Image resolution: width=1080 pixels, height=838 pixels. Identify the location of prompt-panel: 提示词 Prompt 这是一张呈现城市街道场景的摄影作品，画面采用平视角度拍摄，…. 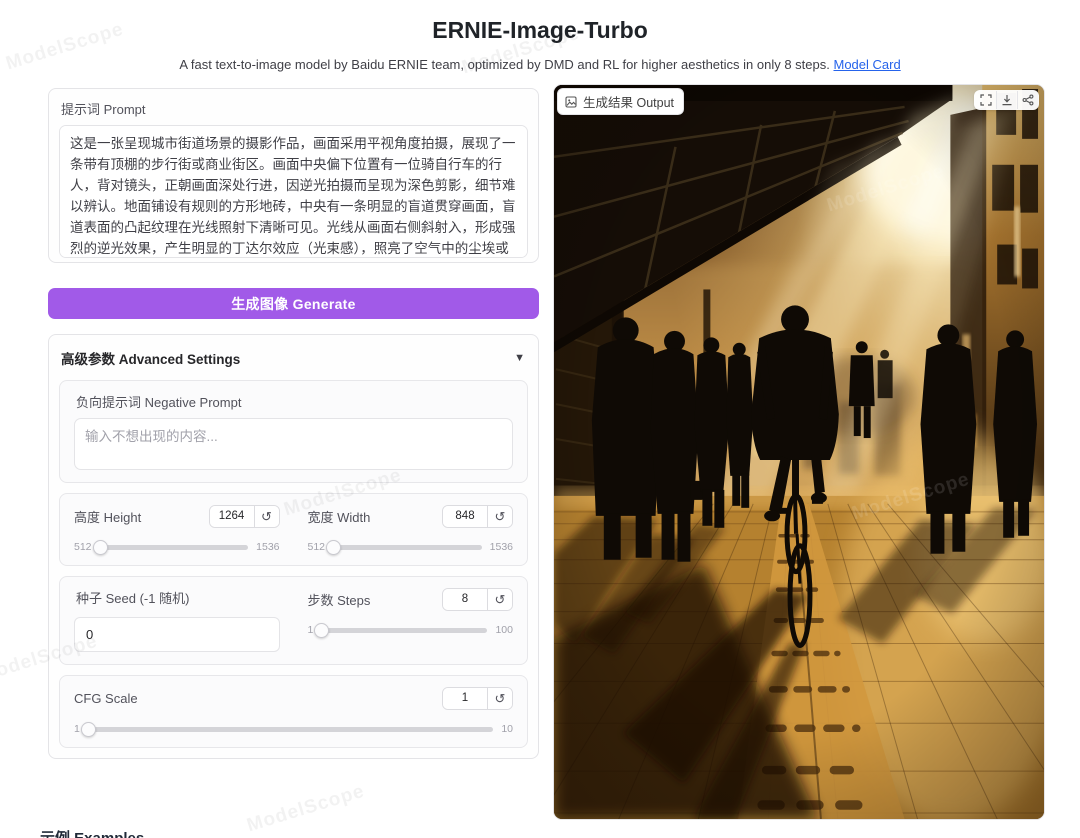
(293, 175).